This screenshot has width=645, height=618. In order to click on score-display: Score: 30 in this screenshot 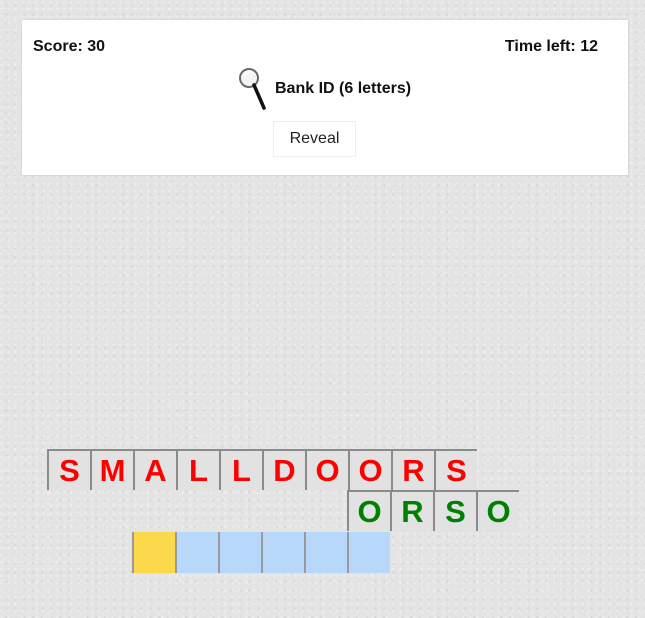, I will do `click(69, 46)`.